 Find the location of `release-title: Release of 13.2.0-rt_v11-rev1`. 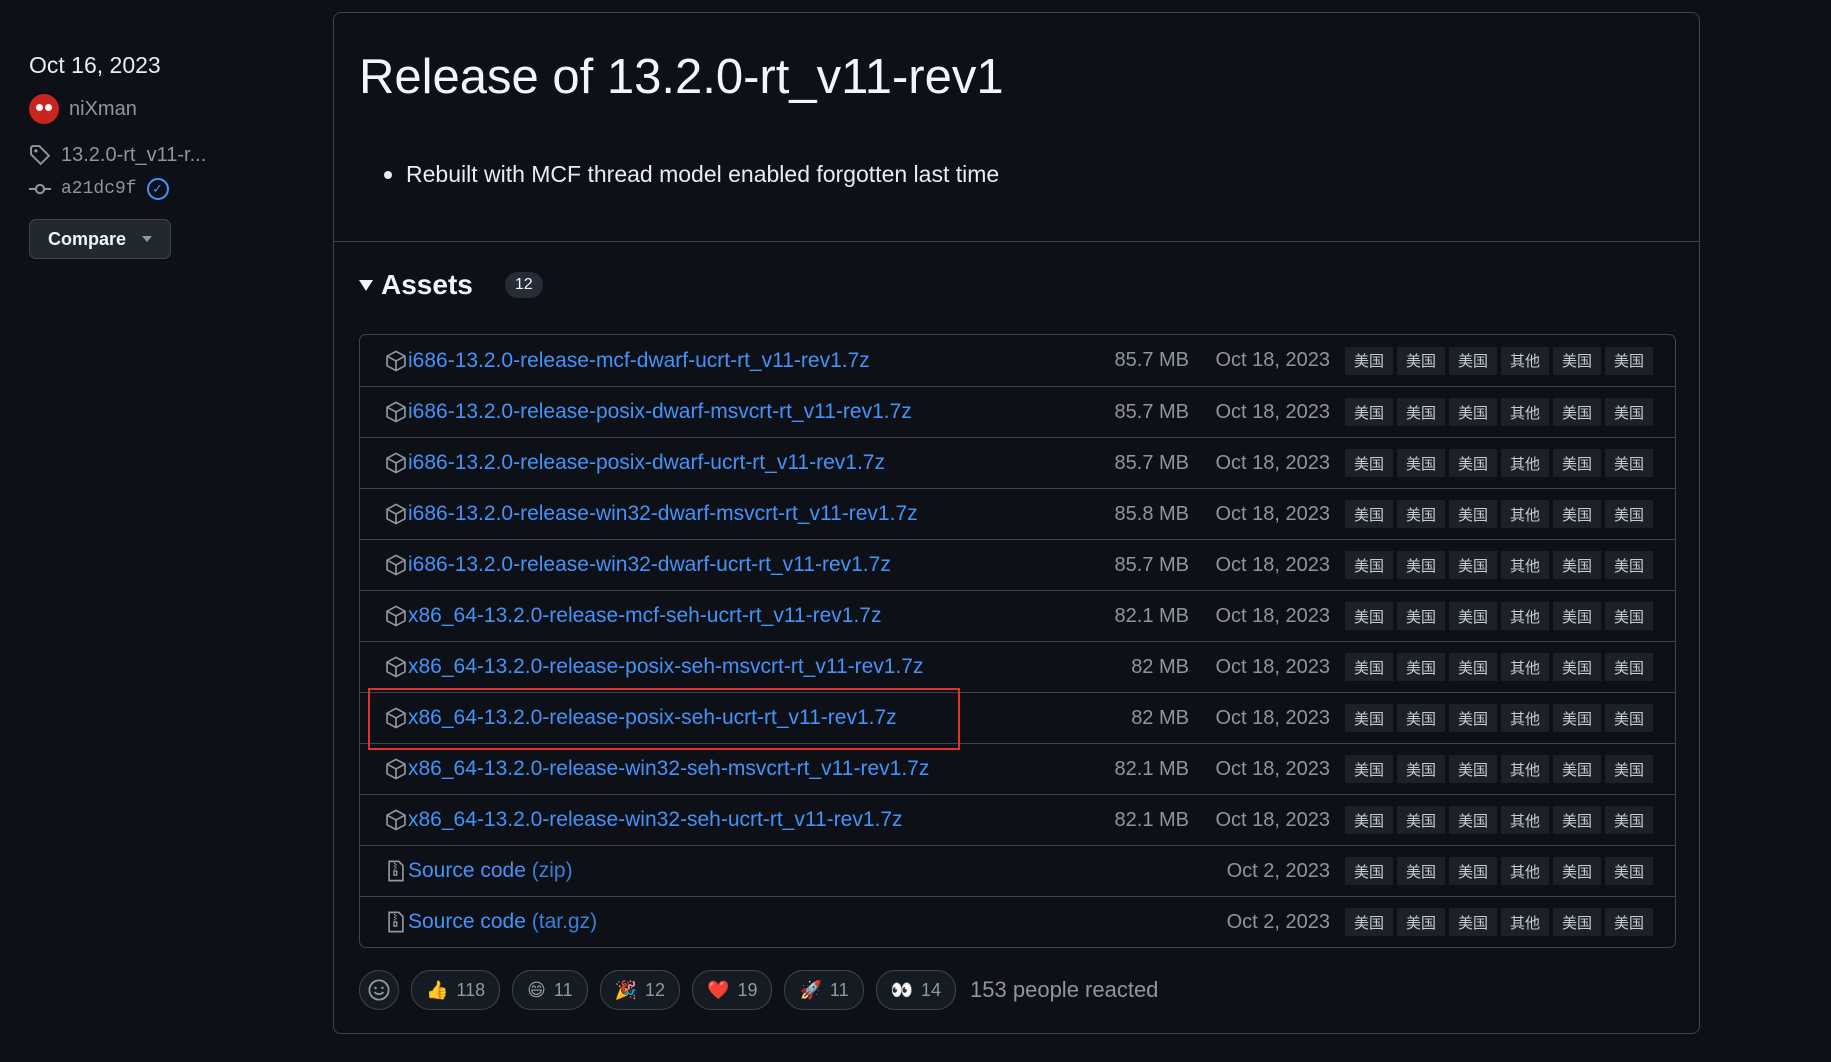

release-title: Release of 13.2.0-rt_v11-rev1 is located at coordinates (681, 77).